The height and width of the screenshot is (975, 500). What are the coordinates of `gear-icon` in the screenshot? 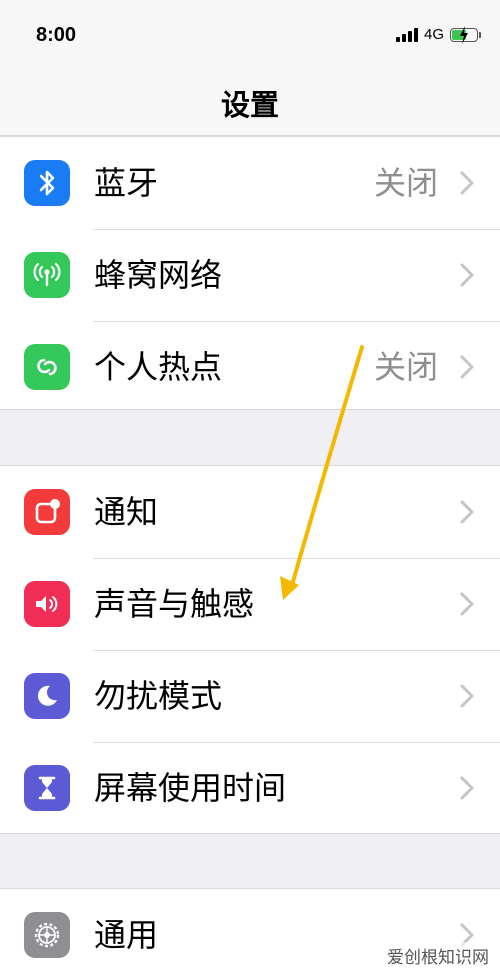 It's located at (47, 935).